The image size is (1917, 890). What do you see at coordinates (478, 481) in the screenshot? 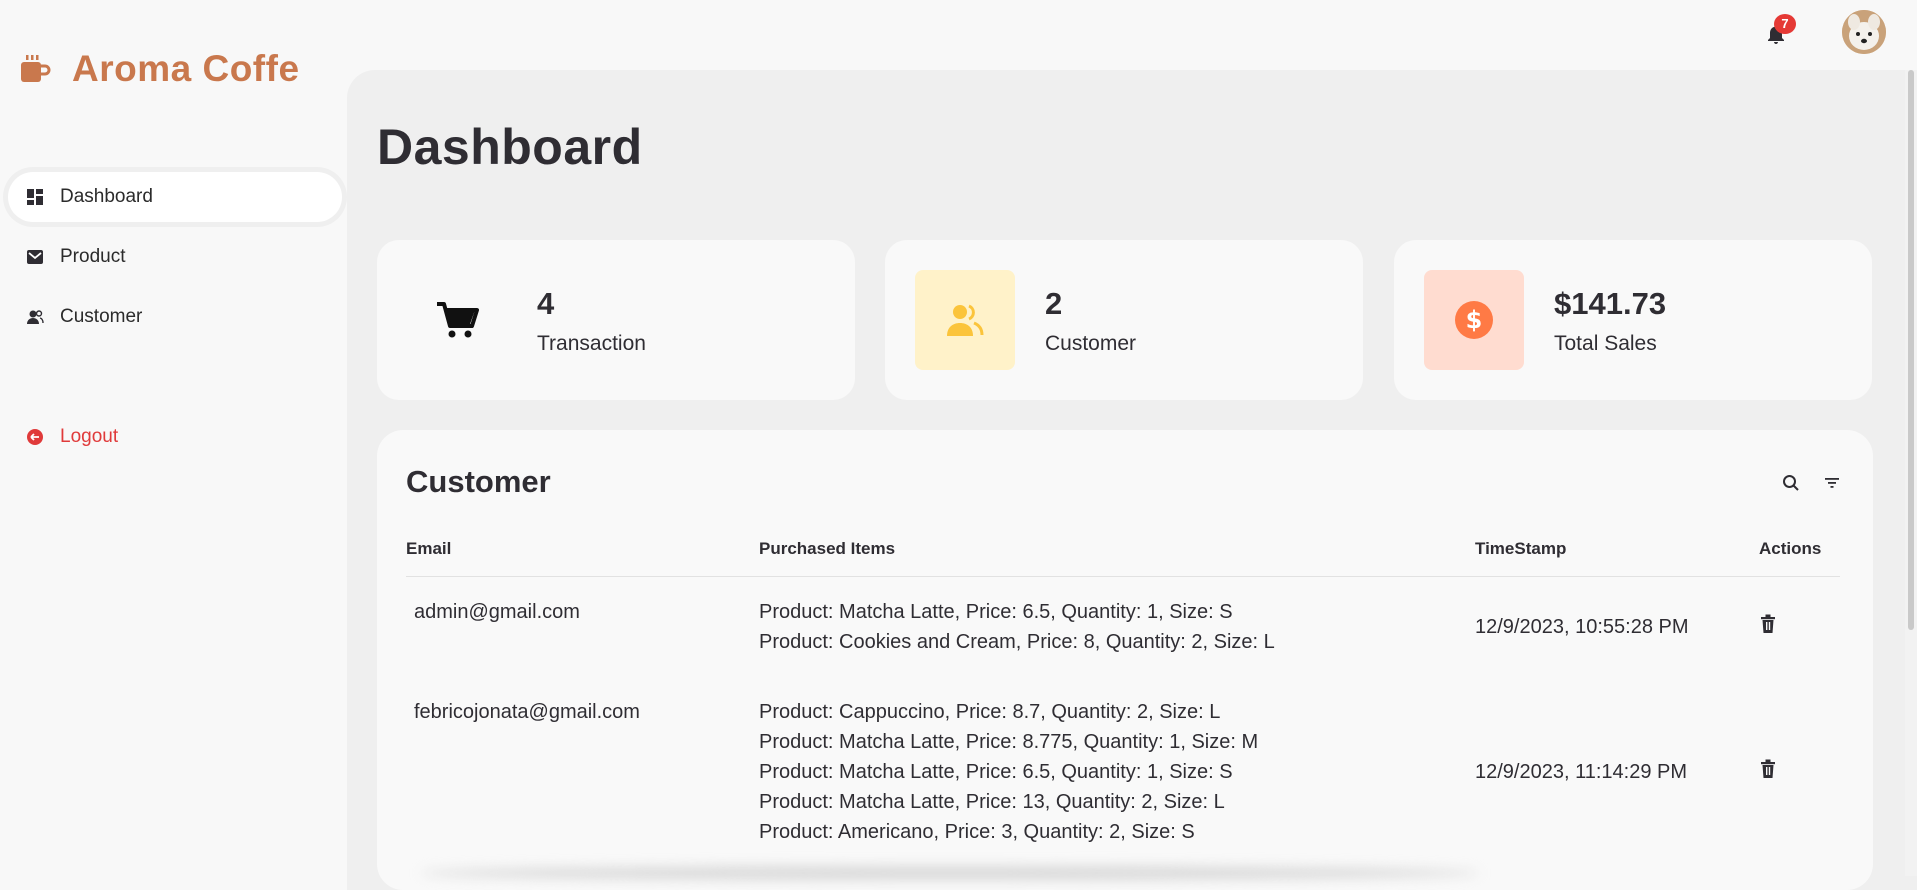
I see `table-title: Customer` at bounding box center [478, 481].